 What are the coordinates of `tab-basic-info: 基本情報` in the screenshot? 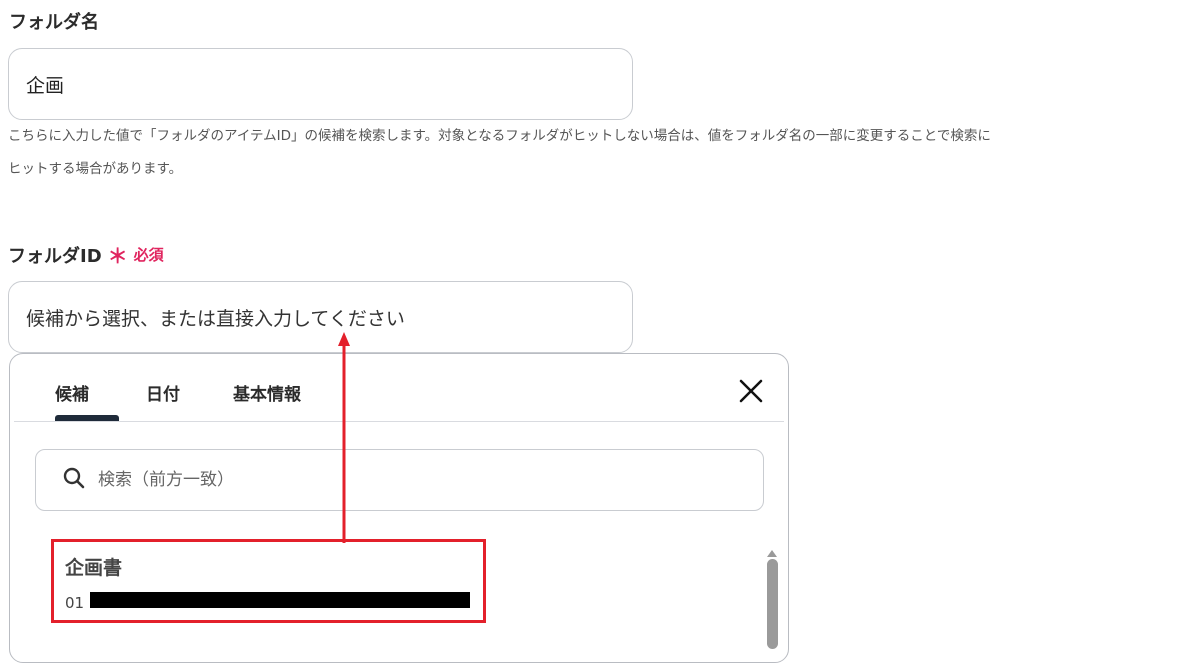 It's located at (267, 392).